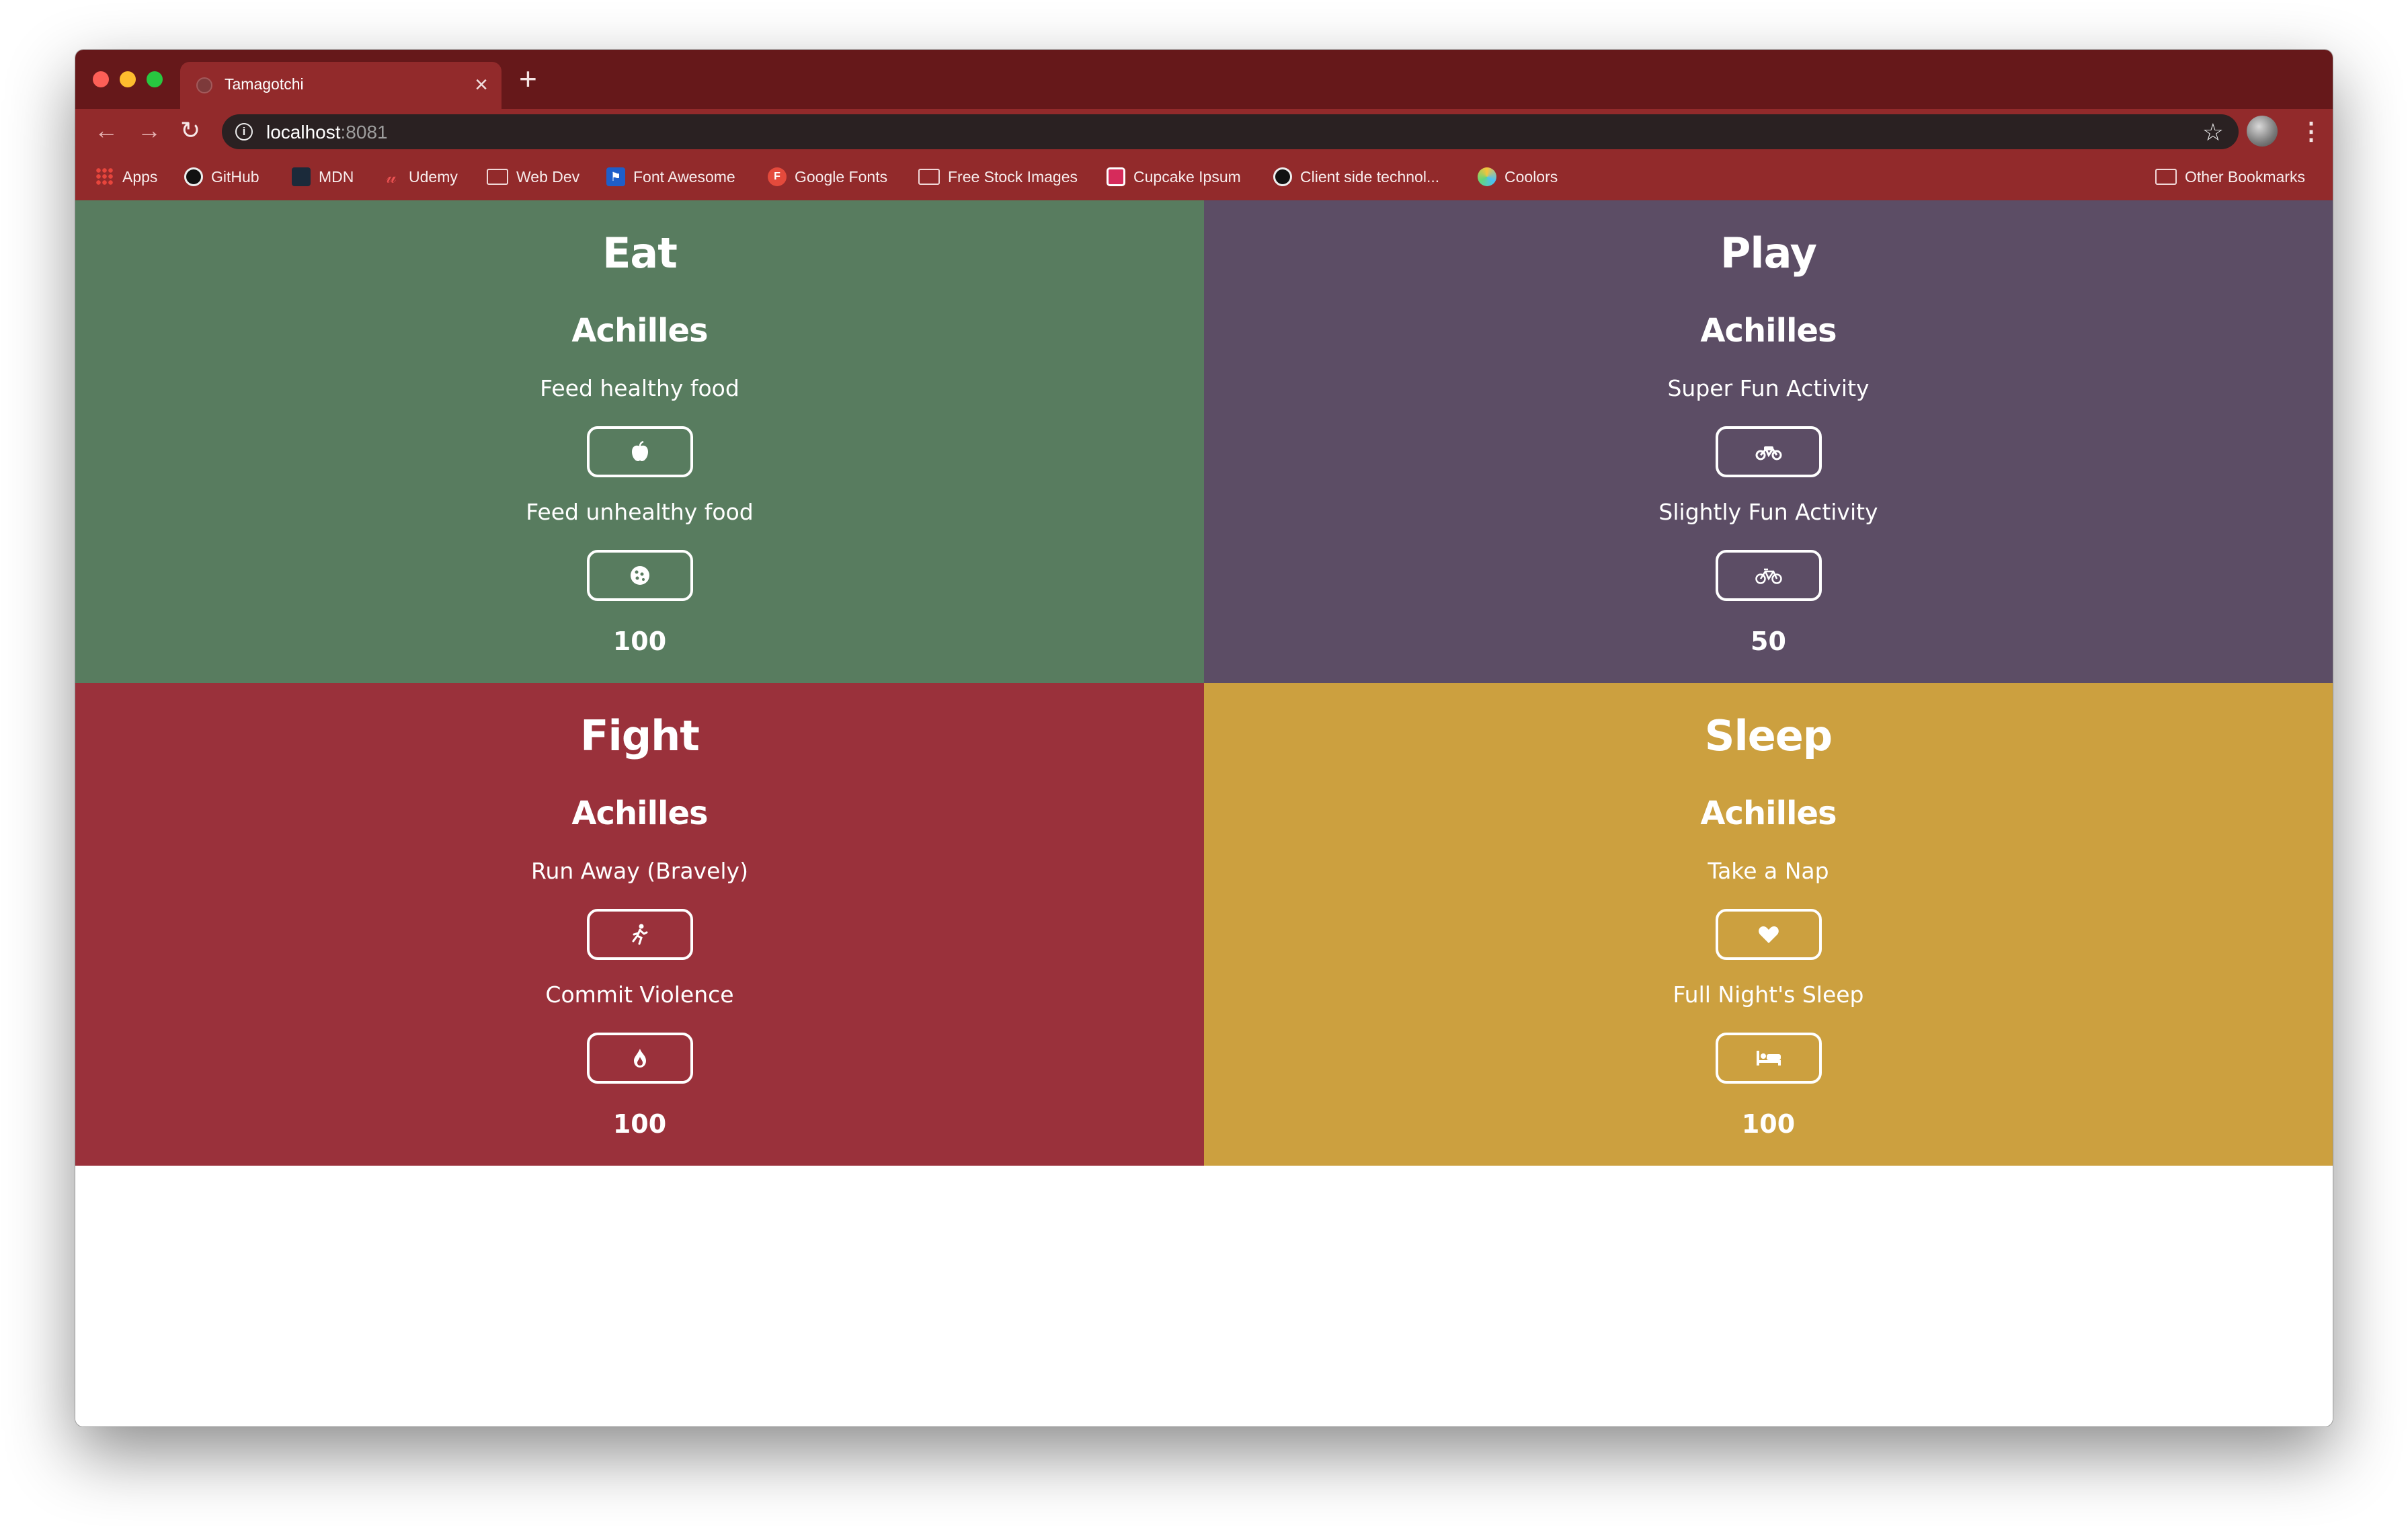 The image size is (2408, 1526). I want to click on browser-toolbar: ← → ↻ i localhost:8081 ☆ ⋮, so click(1204, 131).